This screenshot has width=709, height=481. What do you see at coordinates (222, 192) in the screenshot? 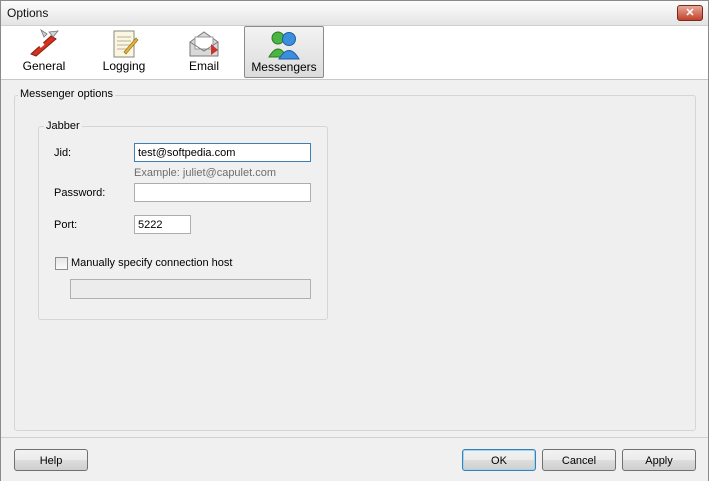
I see `password-input` at bounding box center [222, 192].